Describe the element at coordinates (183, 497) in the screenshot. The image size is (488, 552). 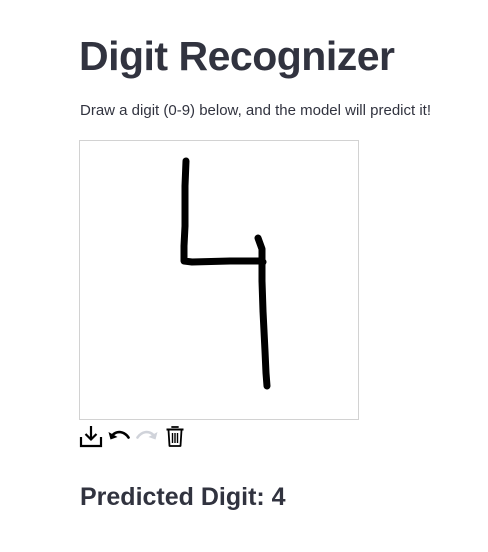
I see `predicted-digit-heading: Predicted Digit: 4` at that location.